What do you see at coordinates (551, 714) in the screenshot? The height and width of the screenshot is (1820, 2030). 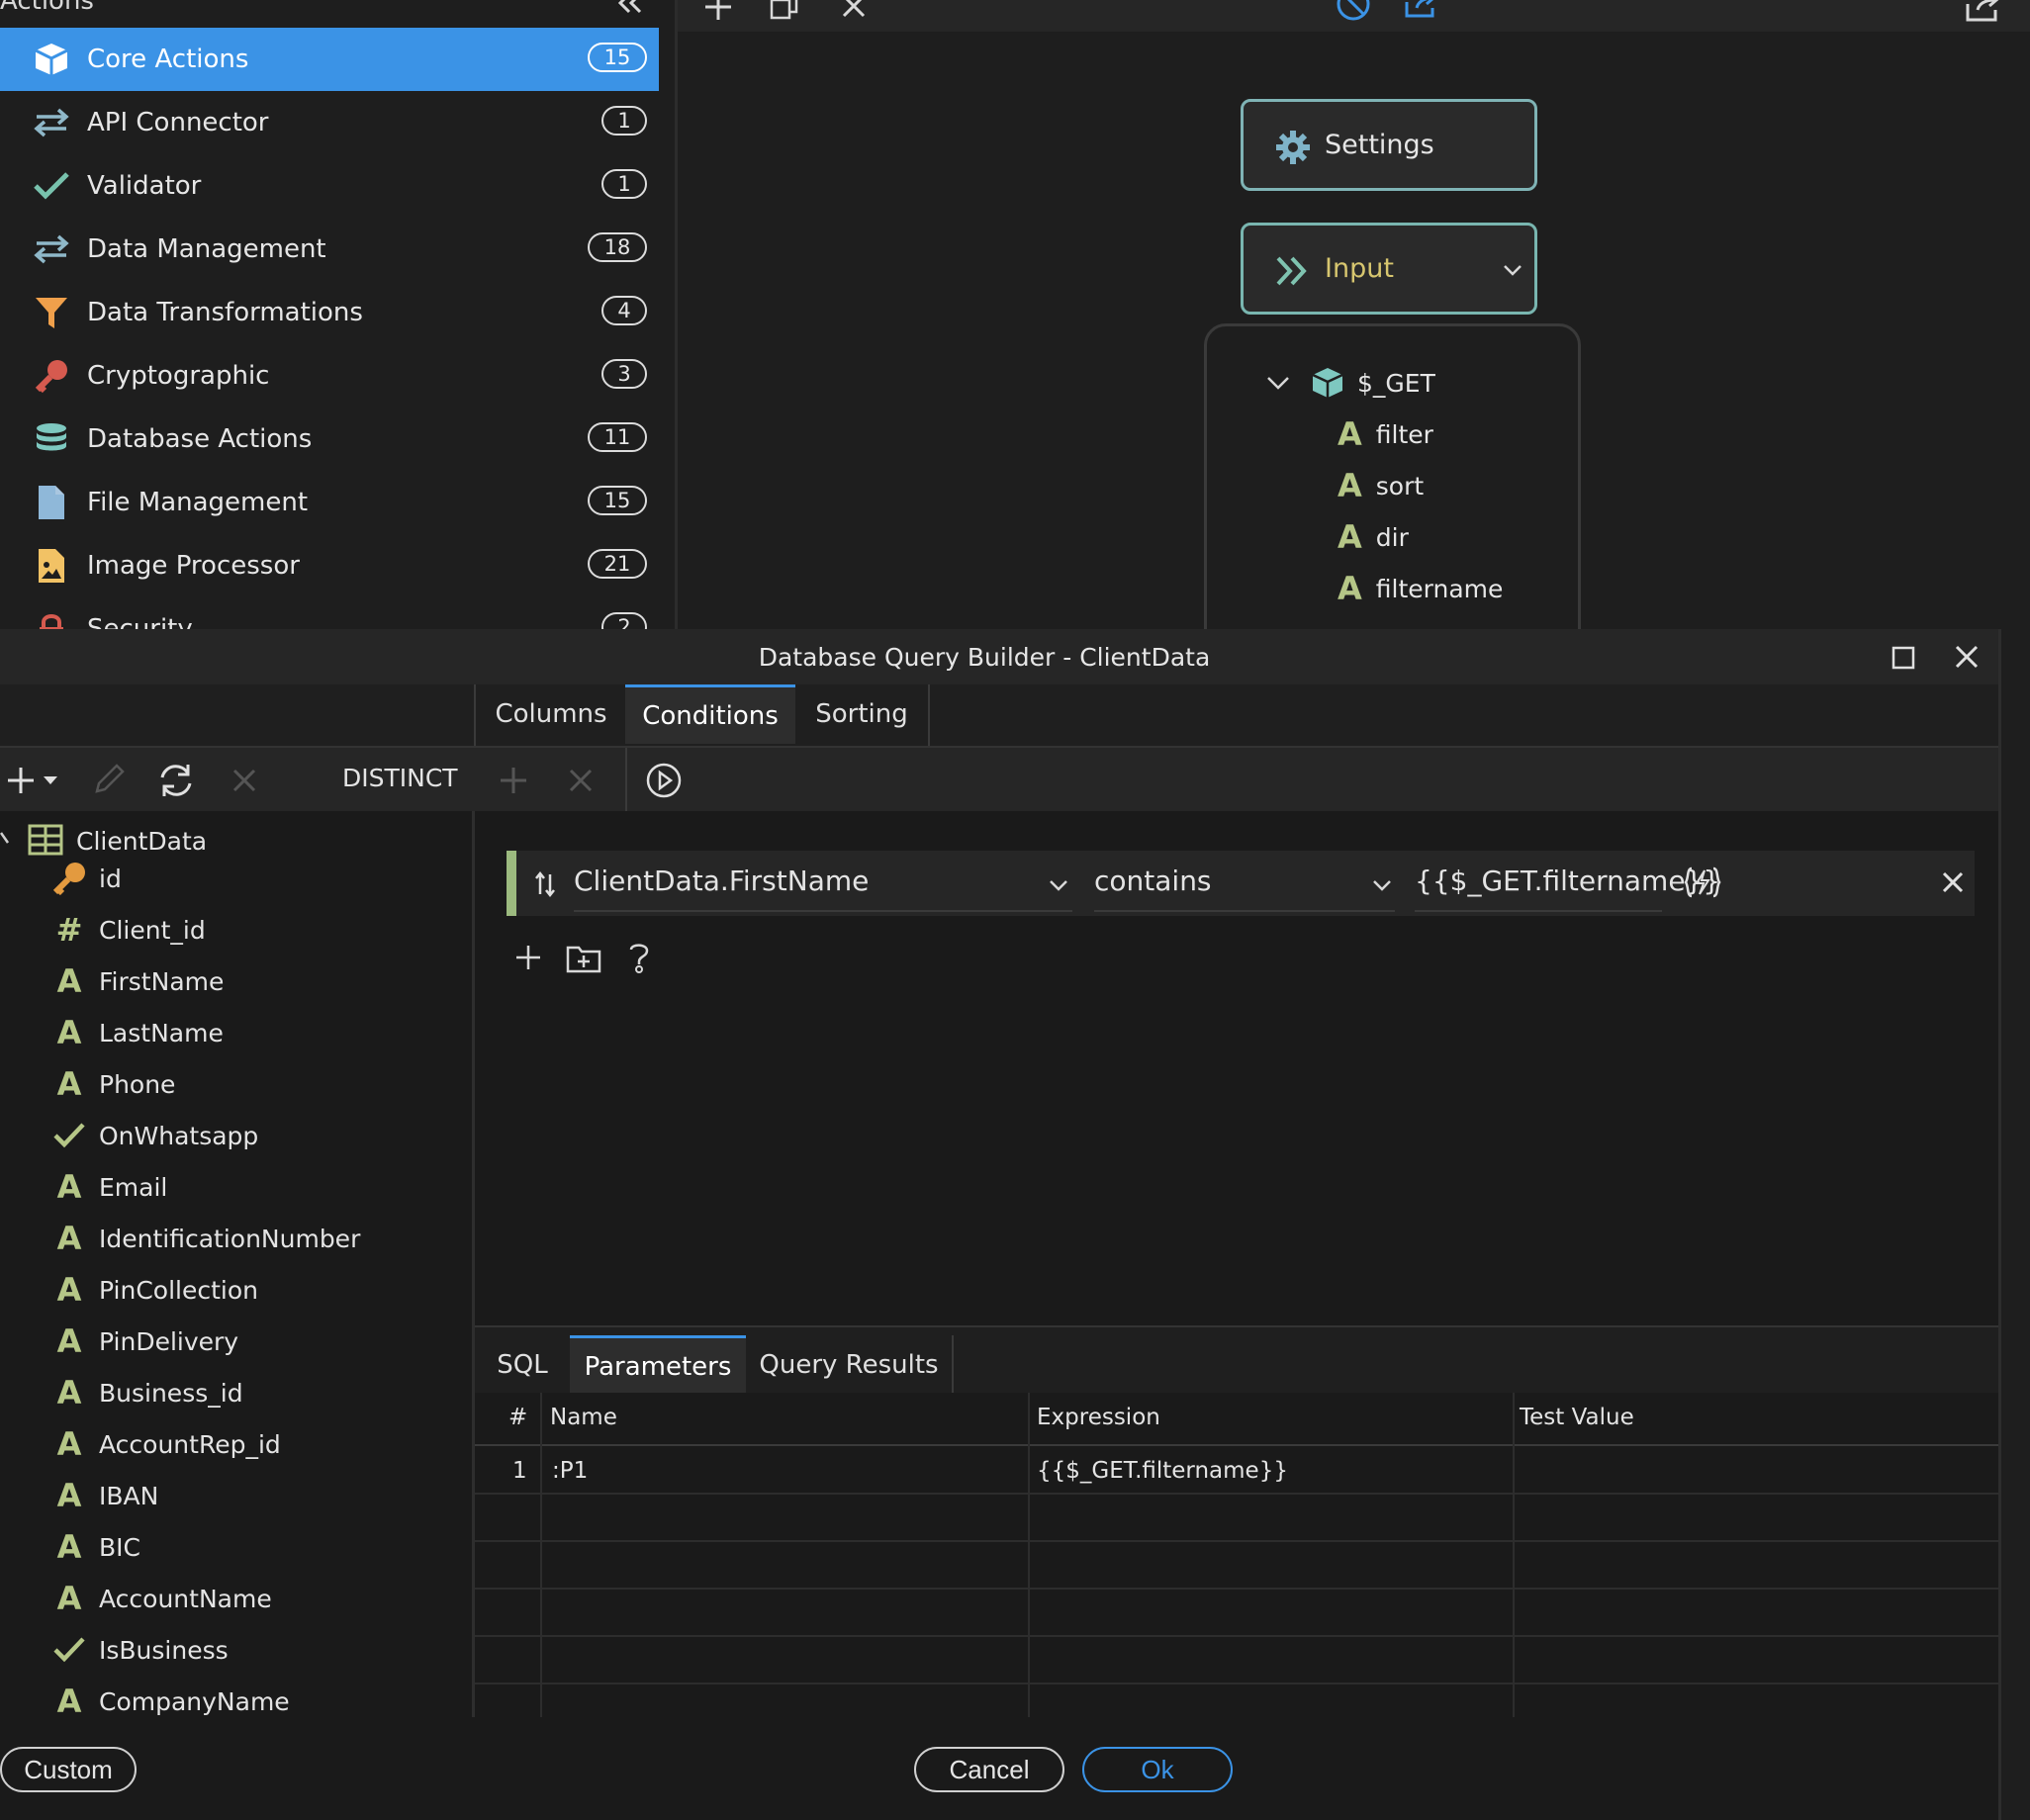 I see `tab-columns: Columns` at bounding box center [551, 714].